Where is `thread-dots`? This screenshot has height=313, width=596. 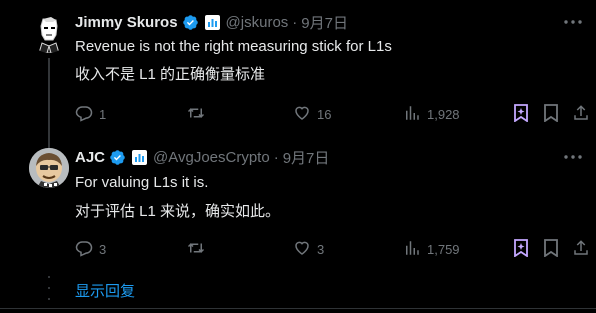 thread-dots is located at coordinates (49, 288).